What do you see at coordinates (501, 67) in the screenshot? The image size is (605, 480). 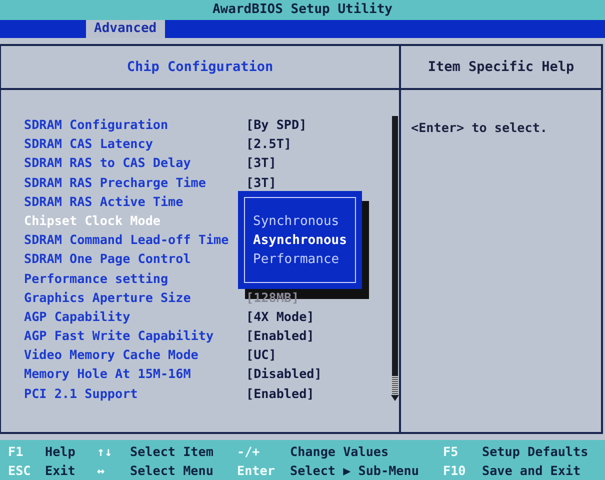 I see `help-title: Item Specific Help` at bounding box center [501, 67].